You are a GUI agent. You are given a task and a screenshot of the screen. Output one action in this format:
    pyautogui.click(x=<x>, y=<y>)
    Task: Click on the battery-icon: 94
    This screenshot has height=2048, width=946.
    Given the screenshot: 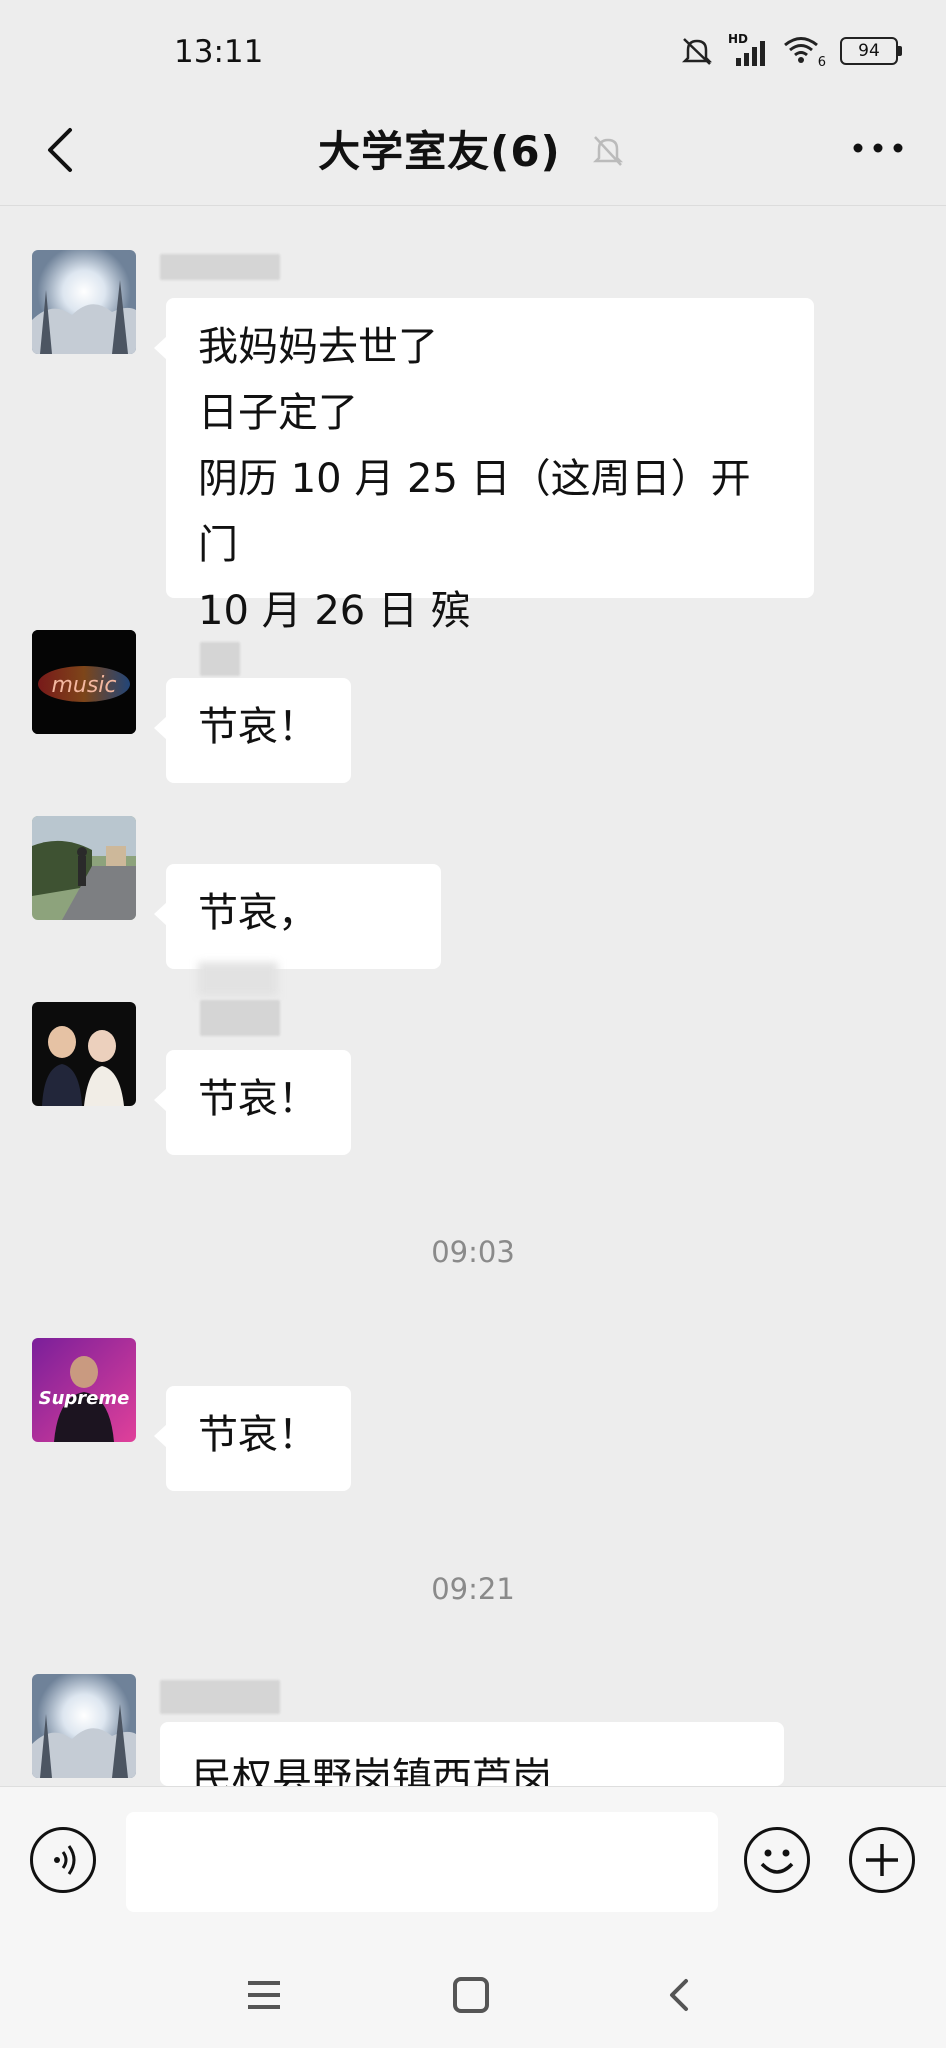 What is the action you would take?
    pyautogui.click(x=871, y=51)
    